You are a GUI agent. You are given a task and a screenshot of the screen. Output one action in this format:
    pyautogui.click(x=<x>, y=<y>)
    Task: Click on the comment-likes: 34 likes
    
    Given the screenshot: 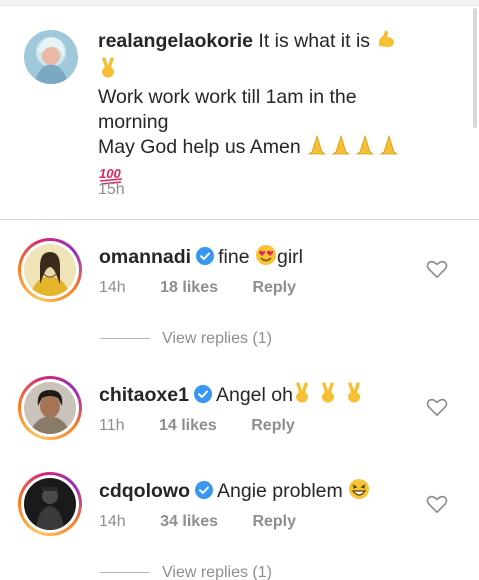 What is the action you would take?
    pyautogui.click(x=189, y=521)
    